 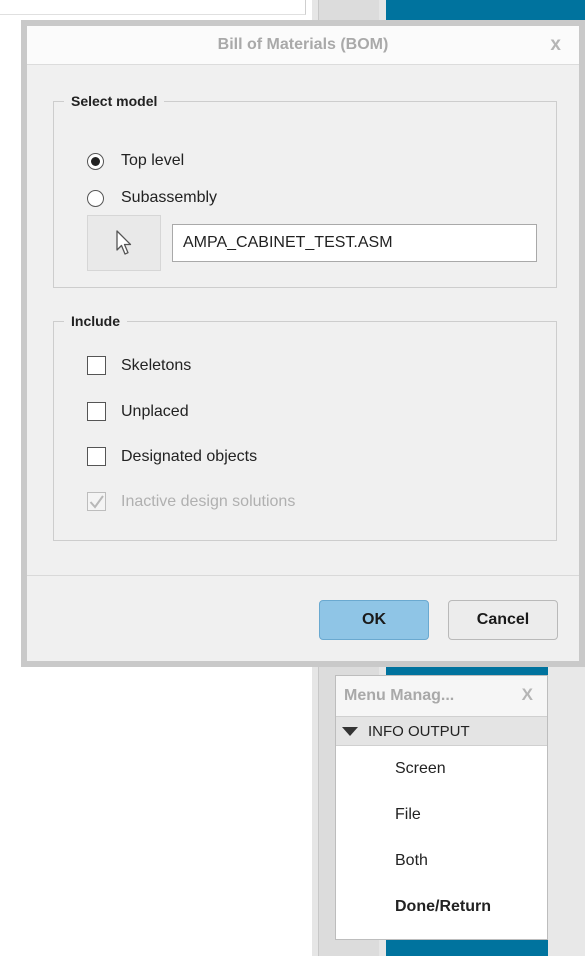 I want to click on menu-manager-titlebar: Menu Manag... X, so click(x=441, y=696).